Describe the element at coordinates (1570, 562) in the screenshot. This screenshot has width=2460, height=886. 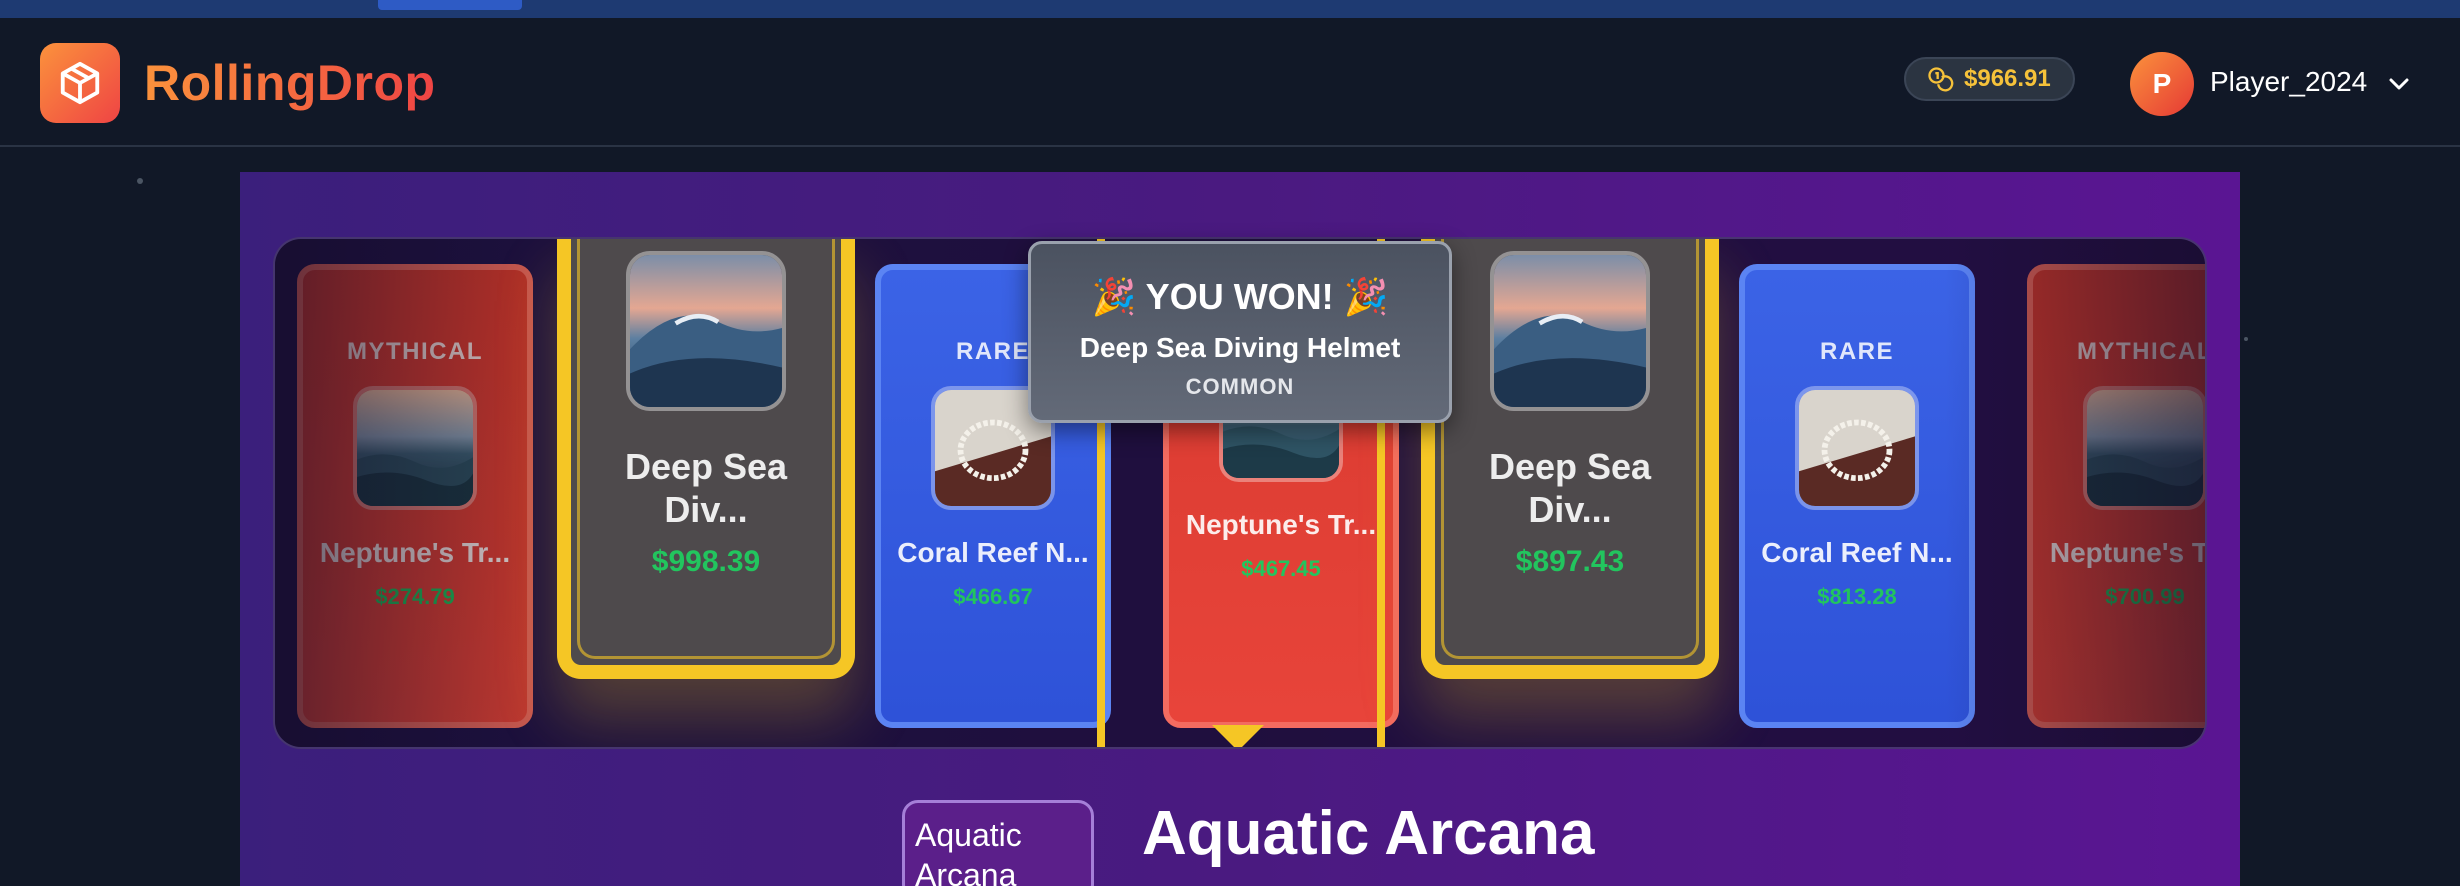
I see `card-price: $897.43` at that location.